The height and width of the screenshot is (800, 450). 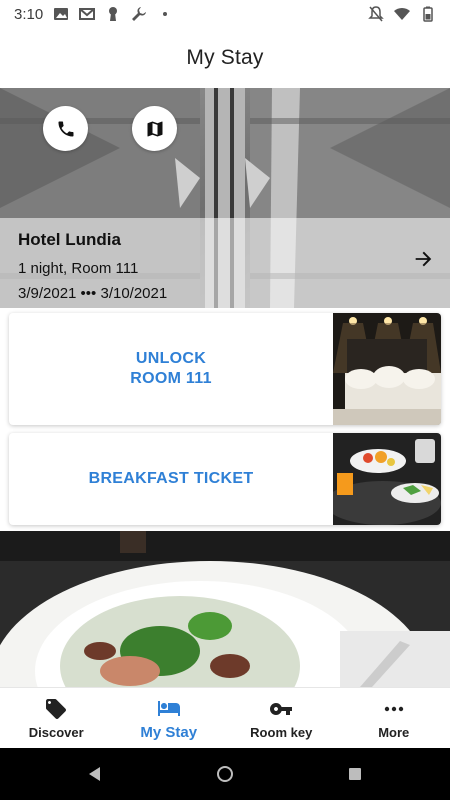 I want to click on home-circle-icon, so click(x=225, y=774).